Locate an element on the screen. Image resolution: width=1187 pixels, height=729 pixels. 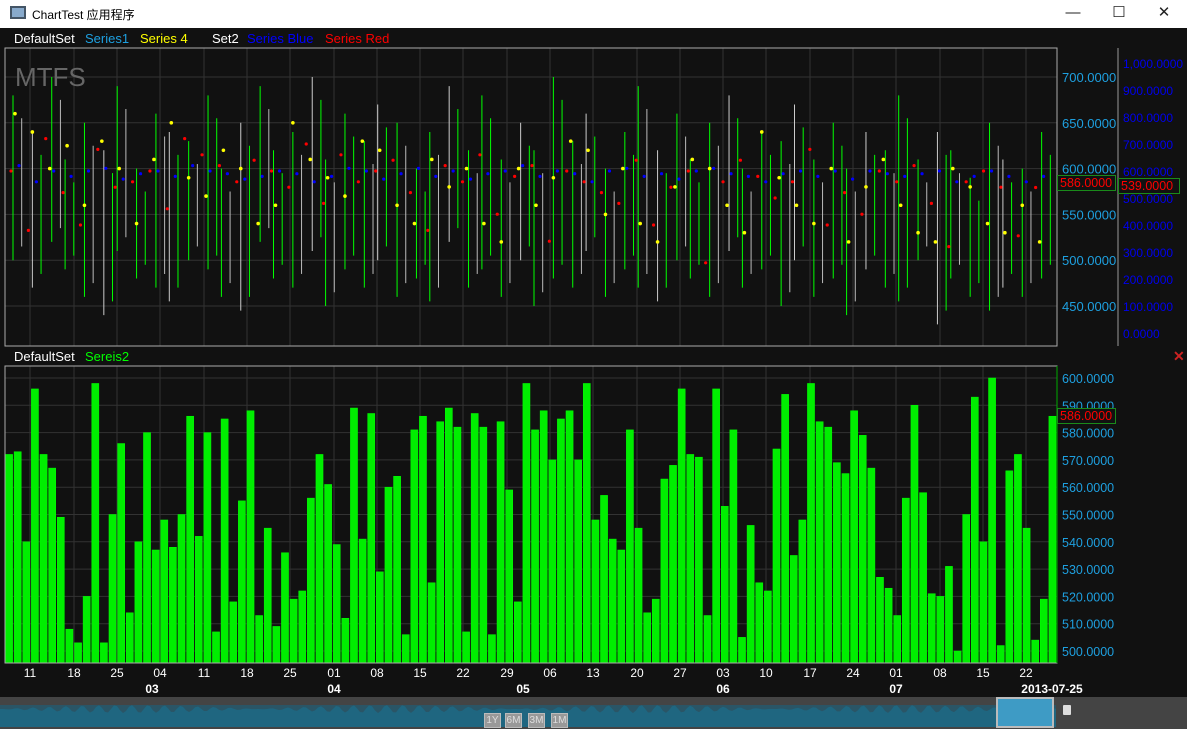
legend-series-red: Series Red is located at coordinates (357, 38).